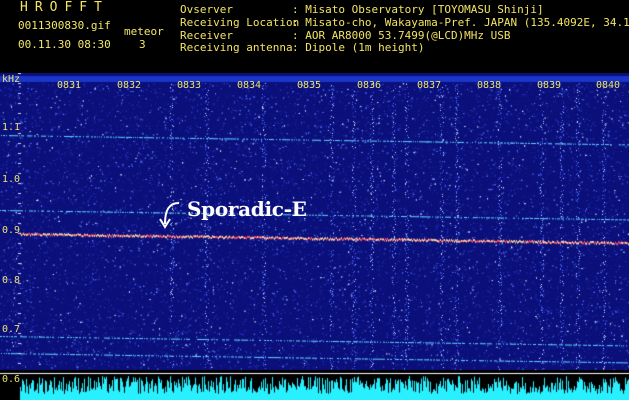 The height and width of the screenshot is (400, 629). I want to click on sporadic-e-annotation: Sporadic-E, so click(247, 209).